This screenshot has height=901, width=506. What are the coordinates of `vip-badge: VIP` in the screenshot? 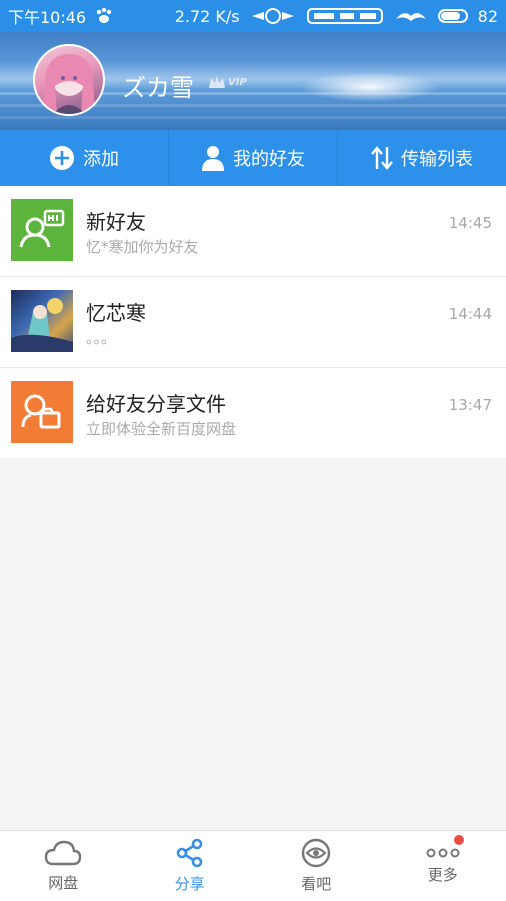 It's located at (229, 82).